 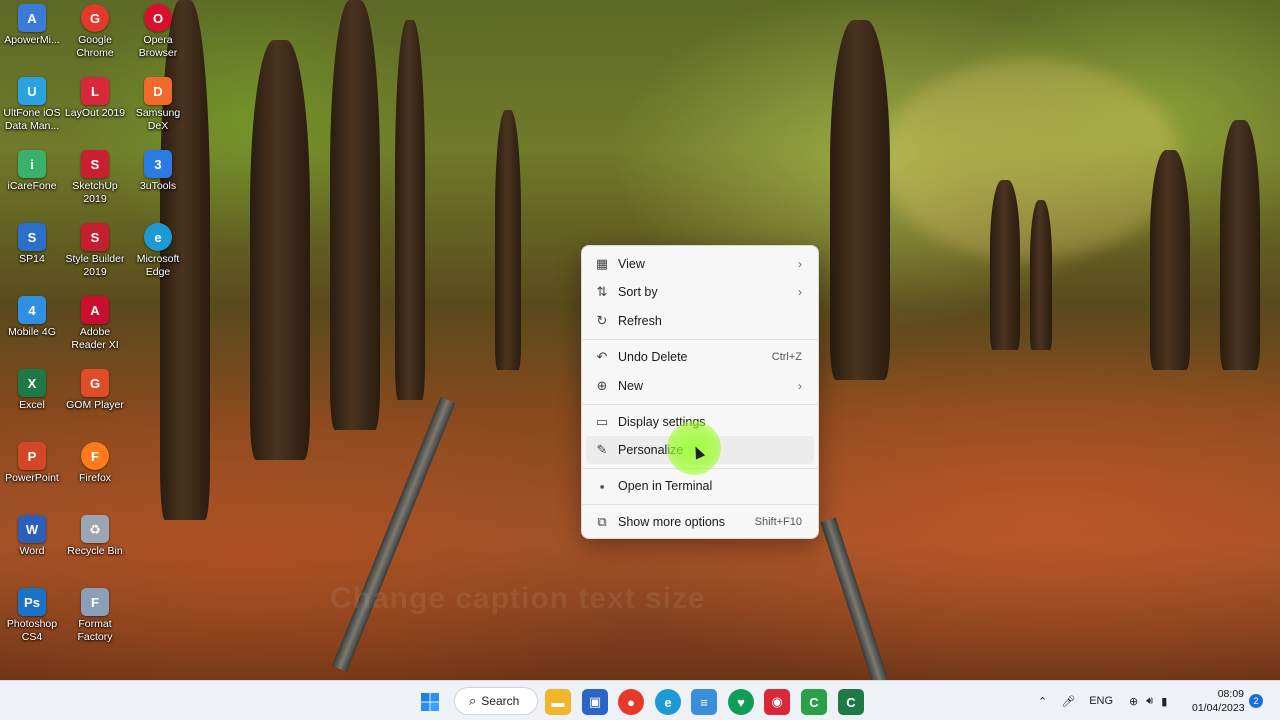 I want to click on word-icon: W, so click(x=32, y=529).